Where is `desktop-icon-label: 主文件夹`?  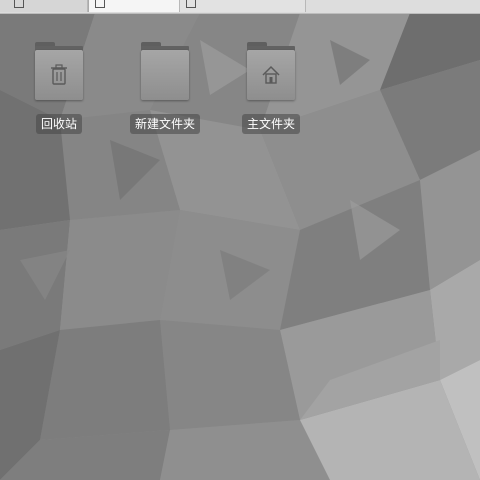
desktop-icon-label: 主文件夹 is located at coordinates (270, 124).